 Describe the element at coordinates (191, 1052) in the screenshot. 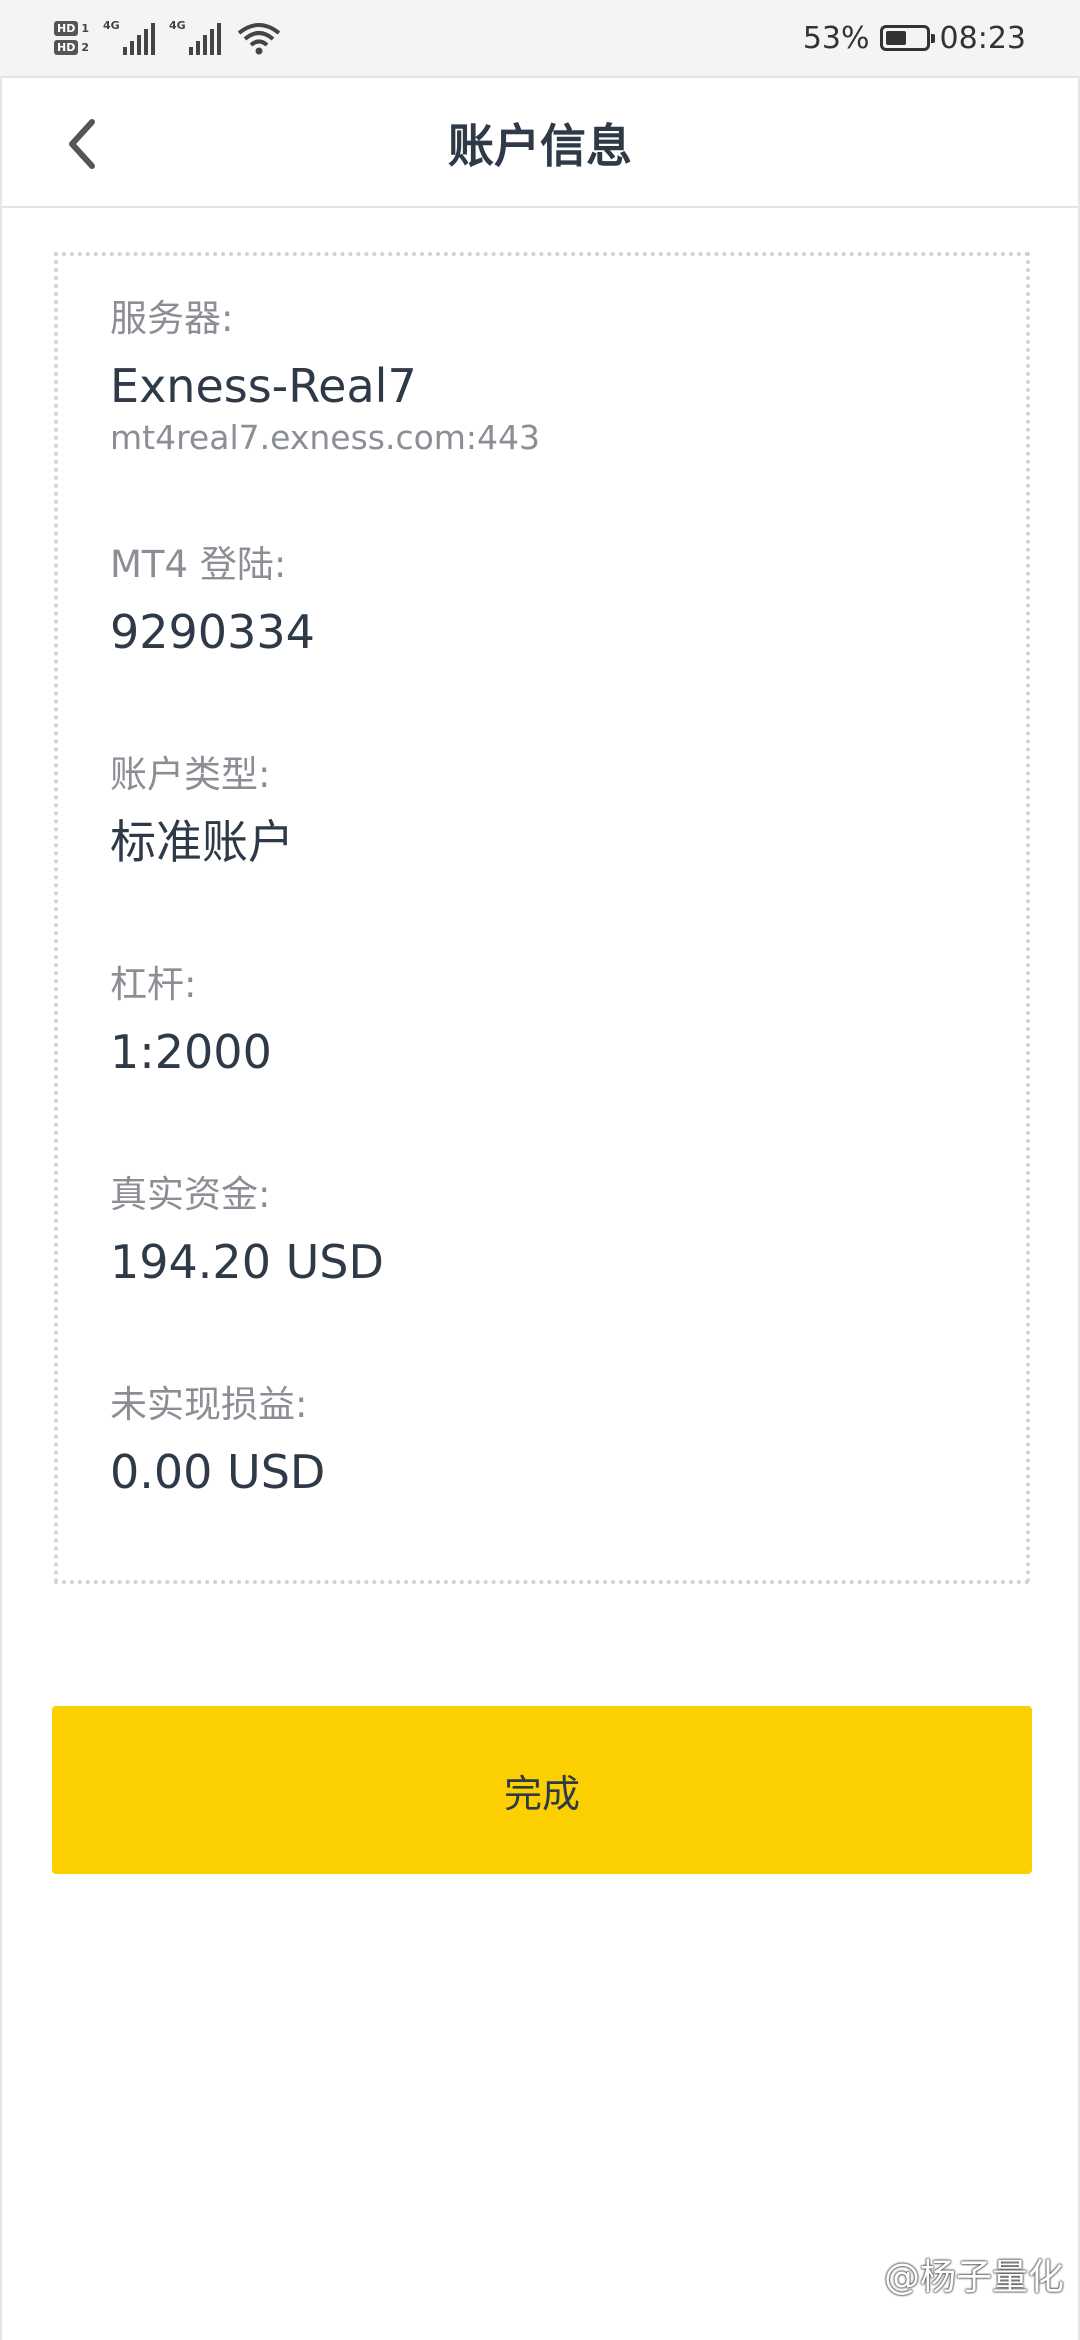

I see `leverage-value: 1:2000` at that location.